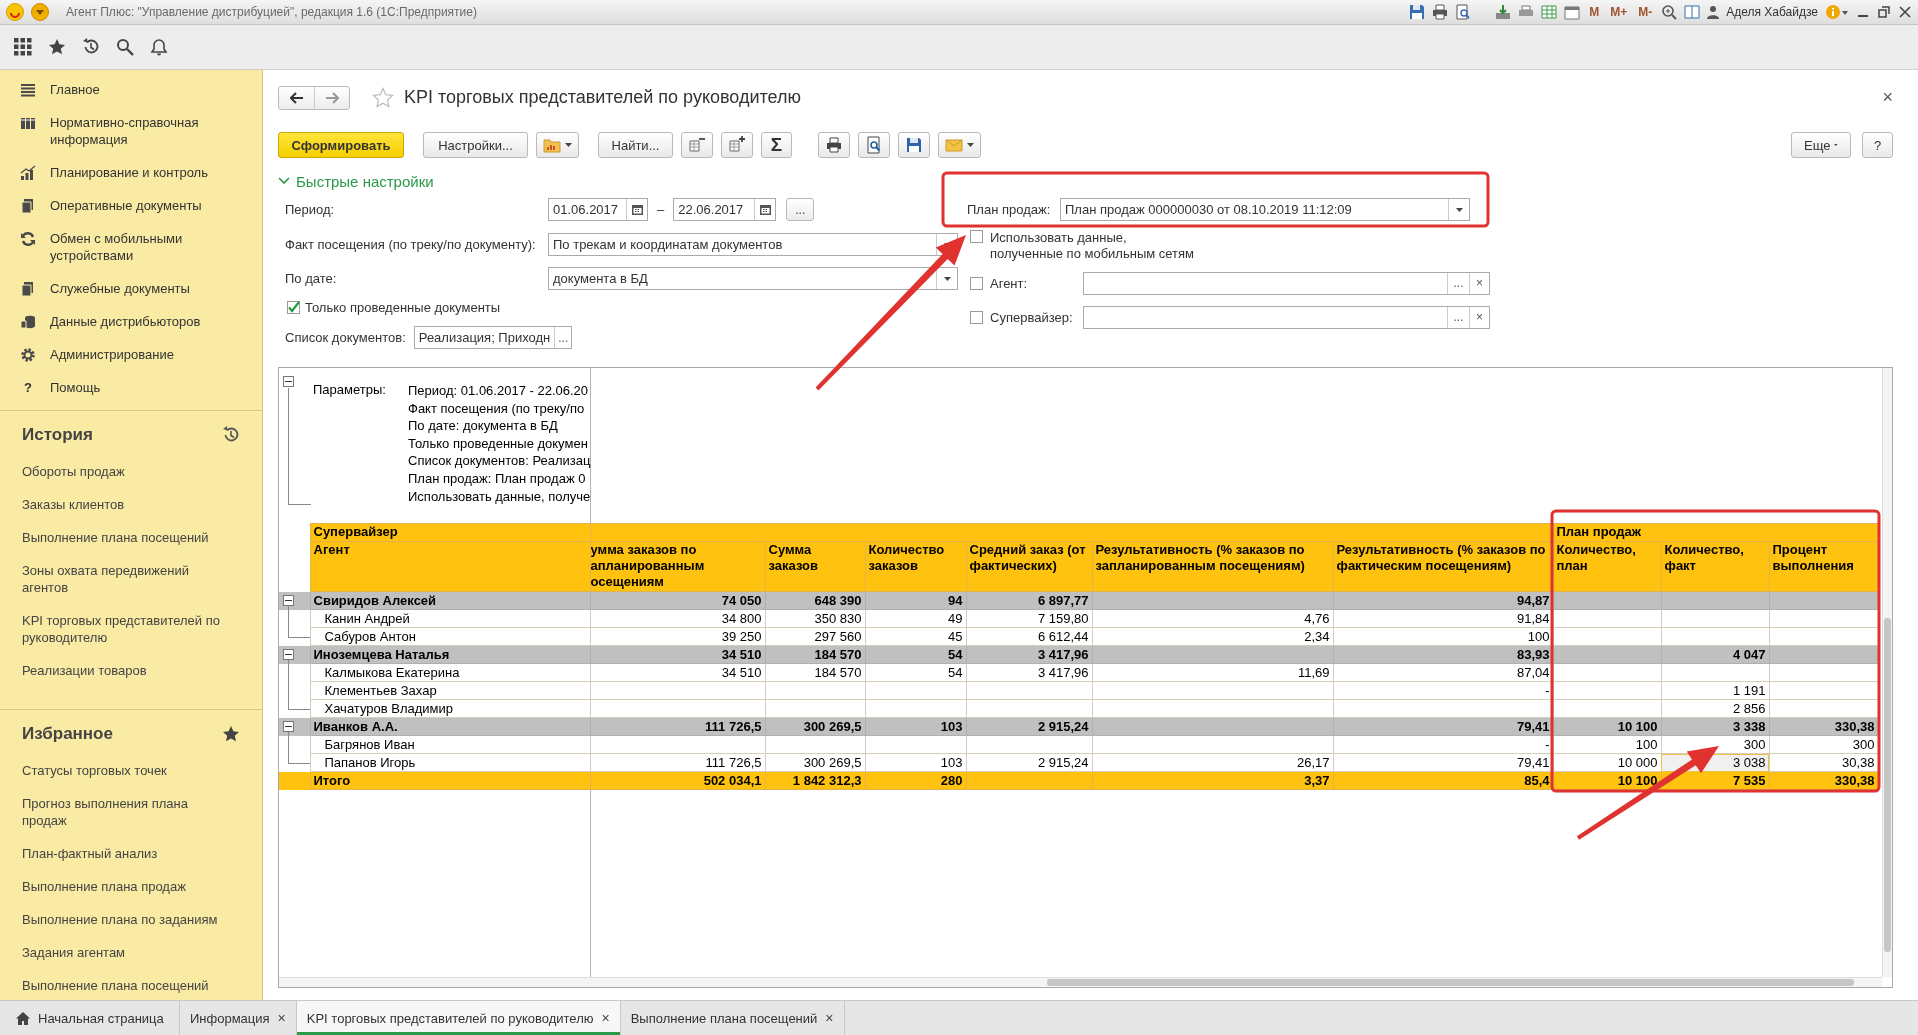  Describe the element at coordinates (122, 579) in the screenshot. I see `history-link: Зоны охвата передвижений агентов` at that location.